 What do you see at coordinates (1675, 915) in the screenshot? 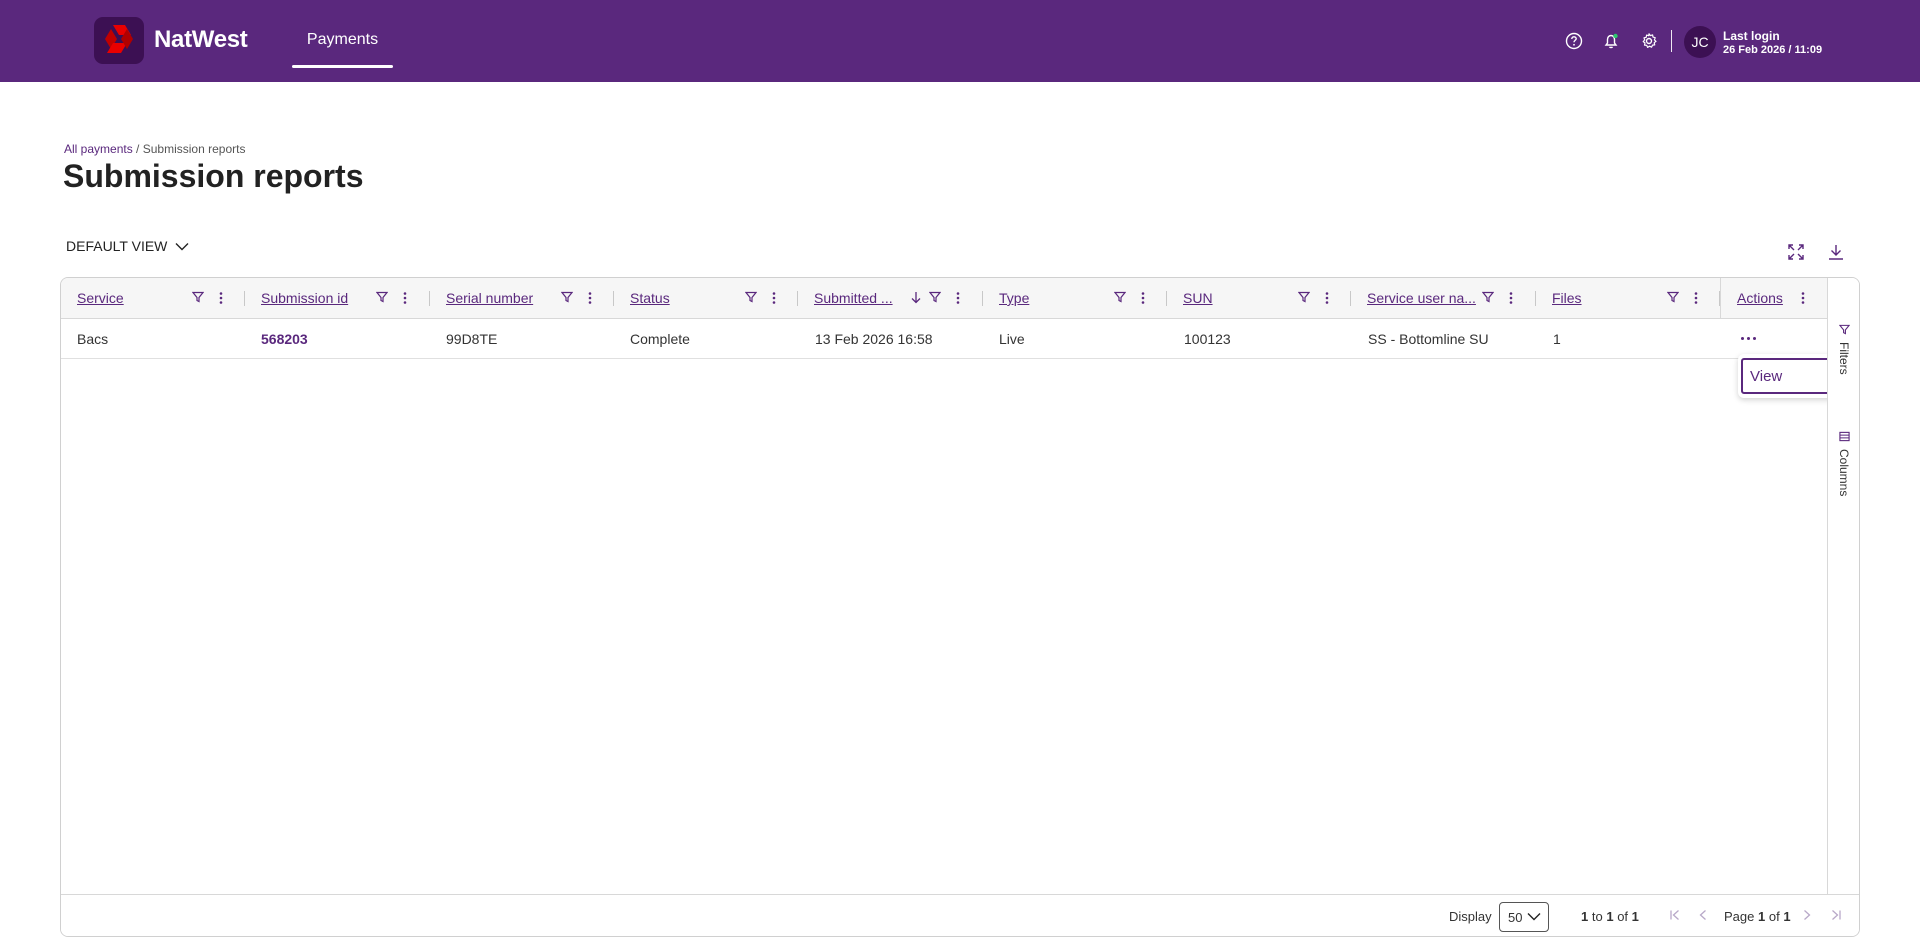
I see `first-page-icon` at bounding box center [1675, 915].